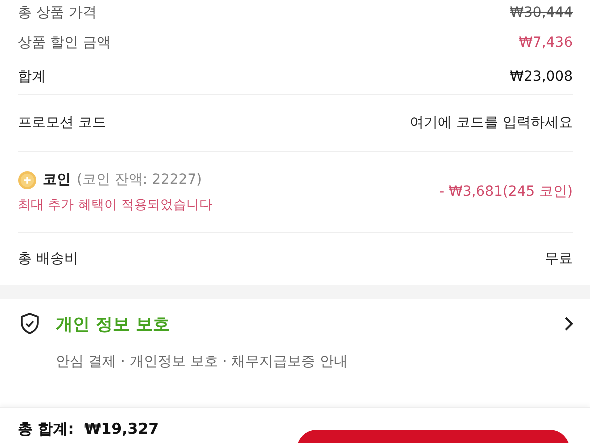 This screenshot has height=443, width=590. I want to click on coin-discount: - ₩3,681(245 코인), so click(506, 192).